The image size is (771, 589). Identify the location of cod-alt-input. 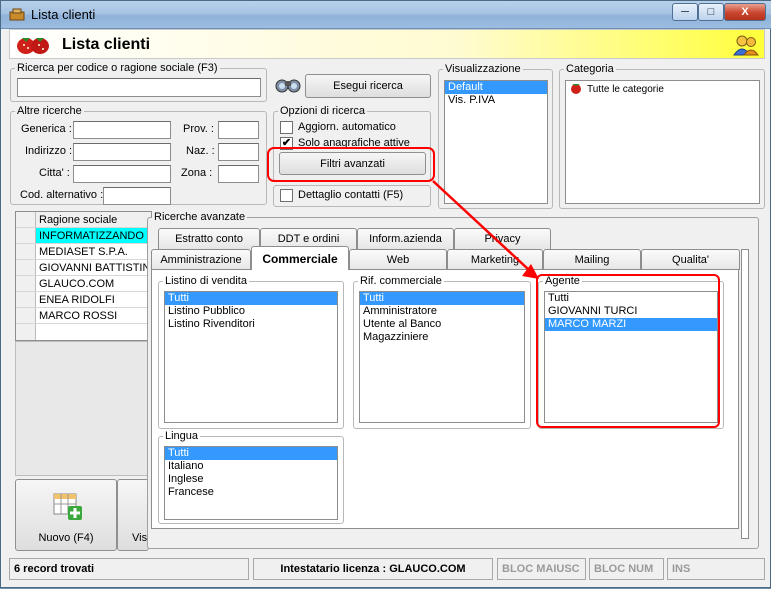
(137, 196).